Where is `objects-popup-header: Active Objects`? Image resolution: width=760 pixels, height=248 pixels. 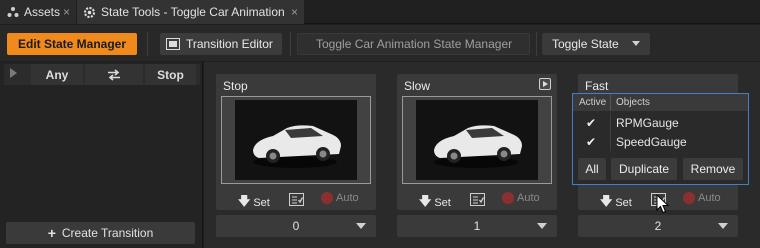 objects-popup-header: Active Objects is located at coordinates (660, 102).